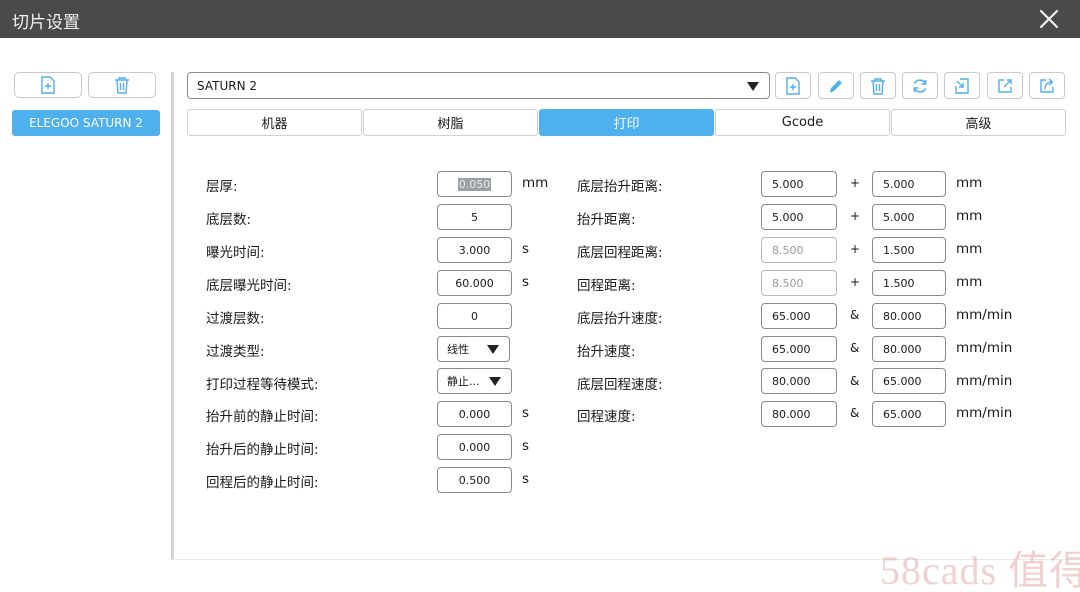 The width and height of the screenshot is (1080, 592). I want to click on profile-select-value: SATURN 2, so click(227, 85).